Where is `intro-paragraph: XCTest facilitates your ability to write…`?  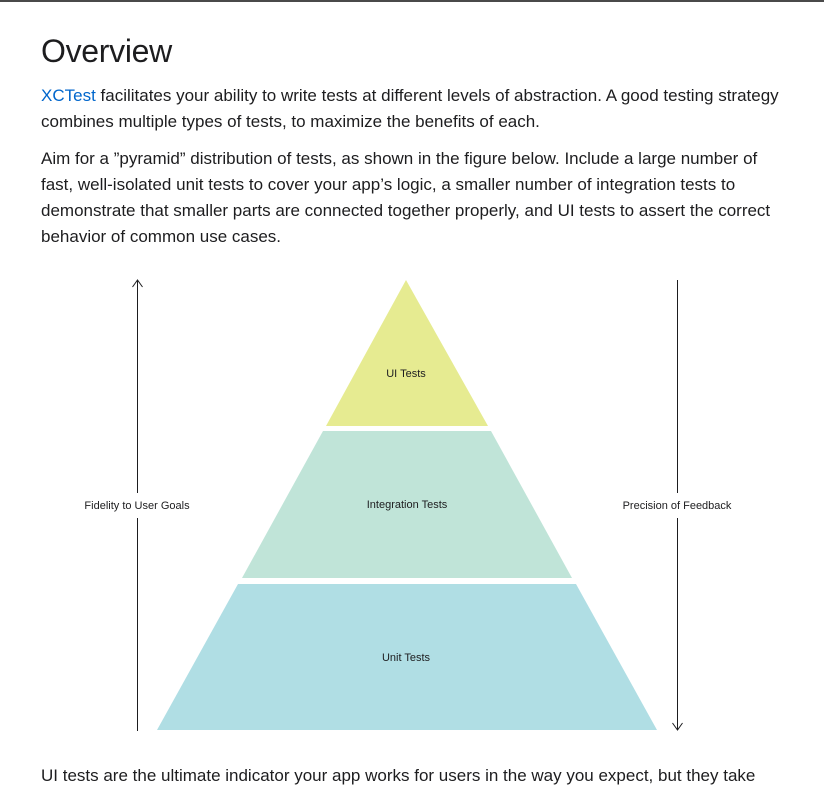
intro-paragraph: XCTest facilitates your ability to write… is located at coordinates (411, 109).